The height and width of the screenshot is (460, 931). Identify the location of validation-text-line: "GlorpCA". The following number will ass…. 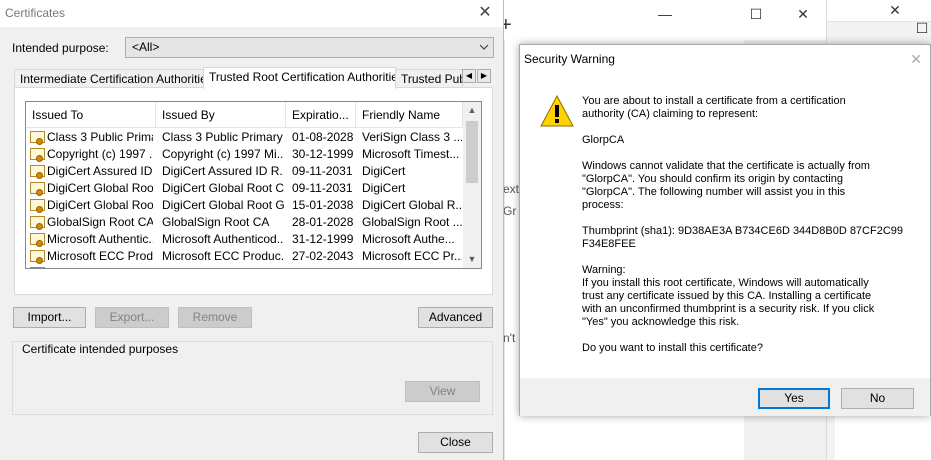
(714, 192).